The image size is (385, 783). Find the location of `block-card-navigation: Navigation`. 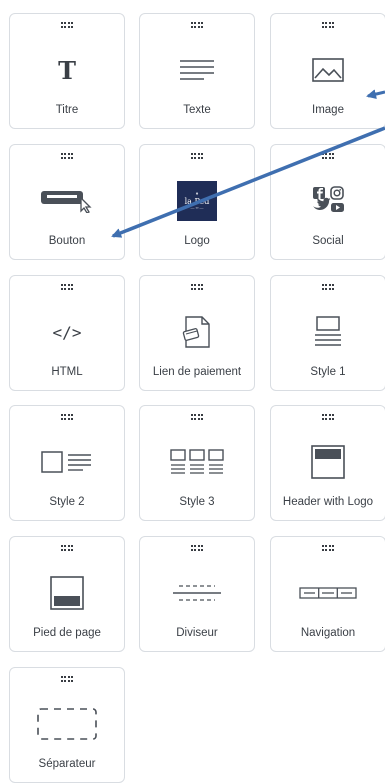

block-card-navigation: Navigation is located at coordinates (327, 594).